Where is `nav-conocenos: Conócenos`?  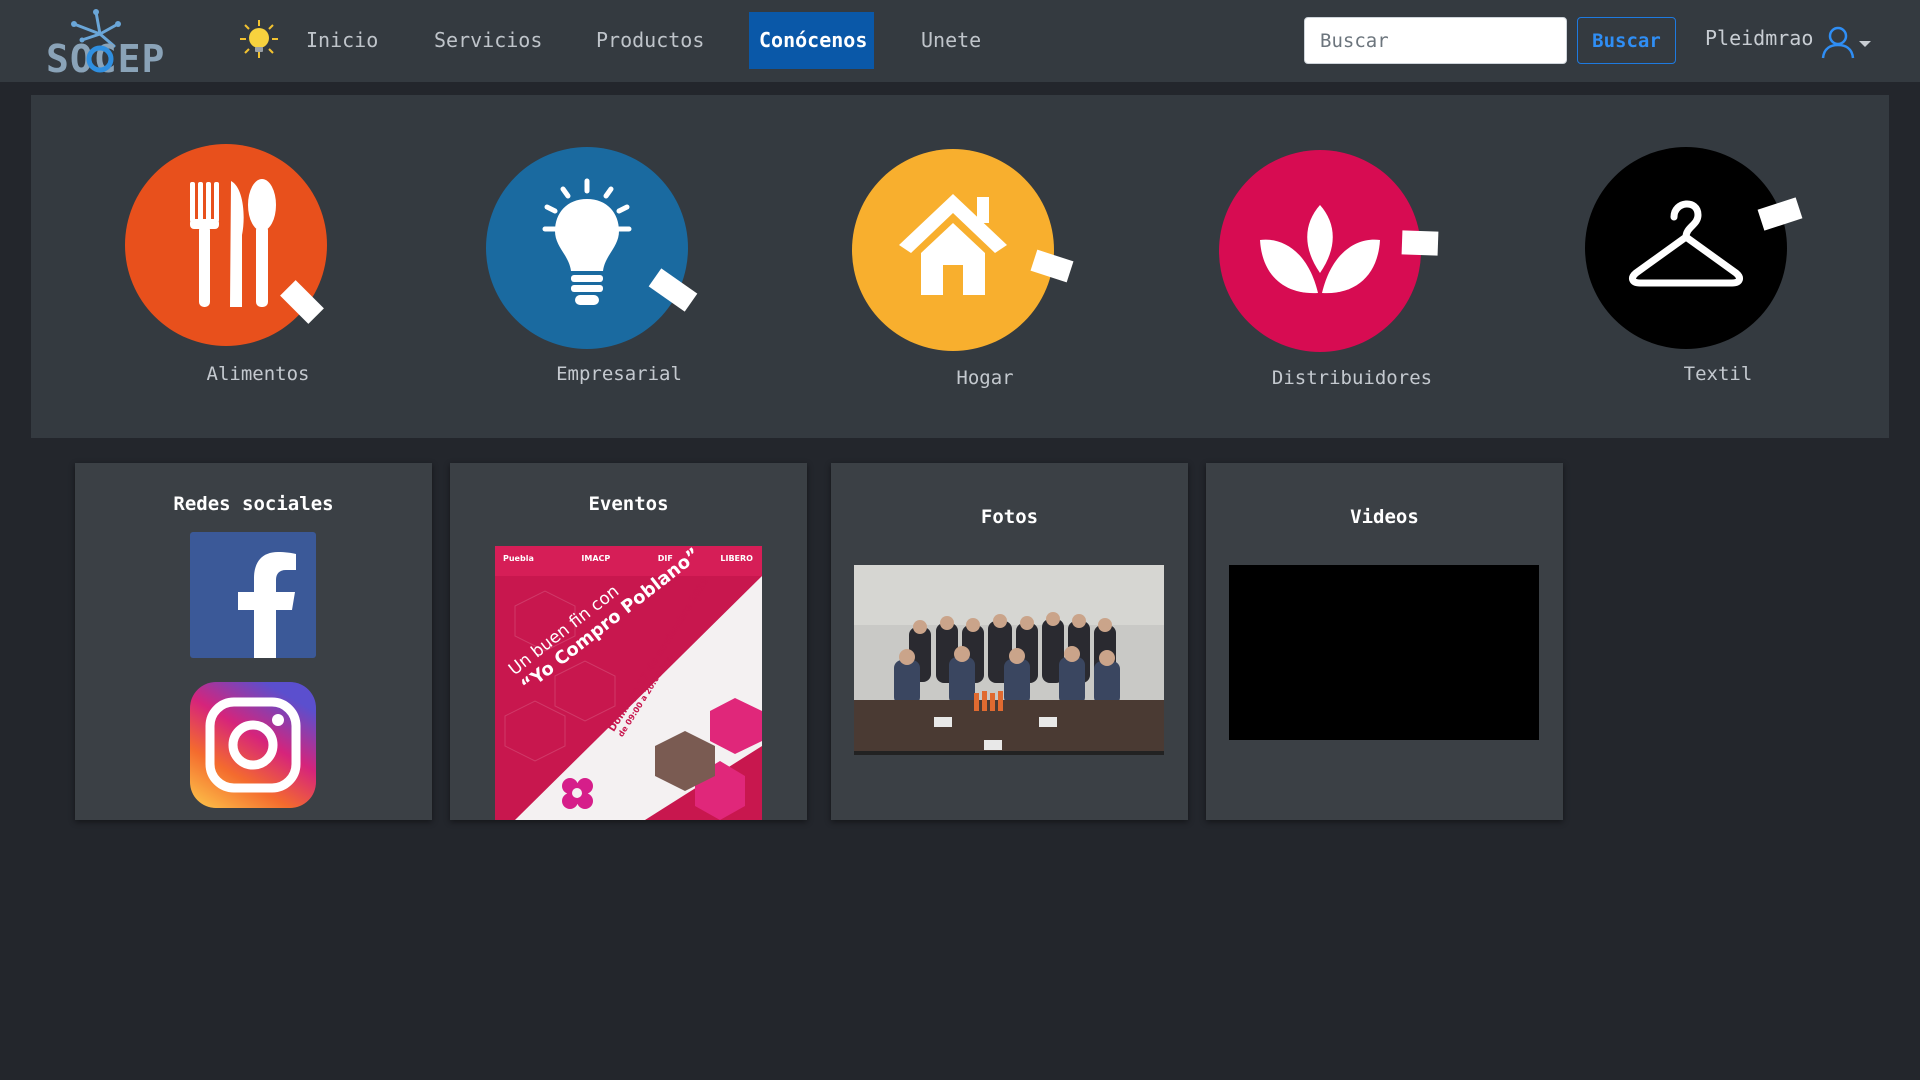
nav-conocenos: Conócenos is located at coordinates (811, 40).